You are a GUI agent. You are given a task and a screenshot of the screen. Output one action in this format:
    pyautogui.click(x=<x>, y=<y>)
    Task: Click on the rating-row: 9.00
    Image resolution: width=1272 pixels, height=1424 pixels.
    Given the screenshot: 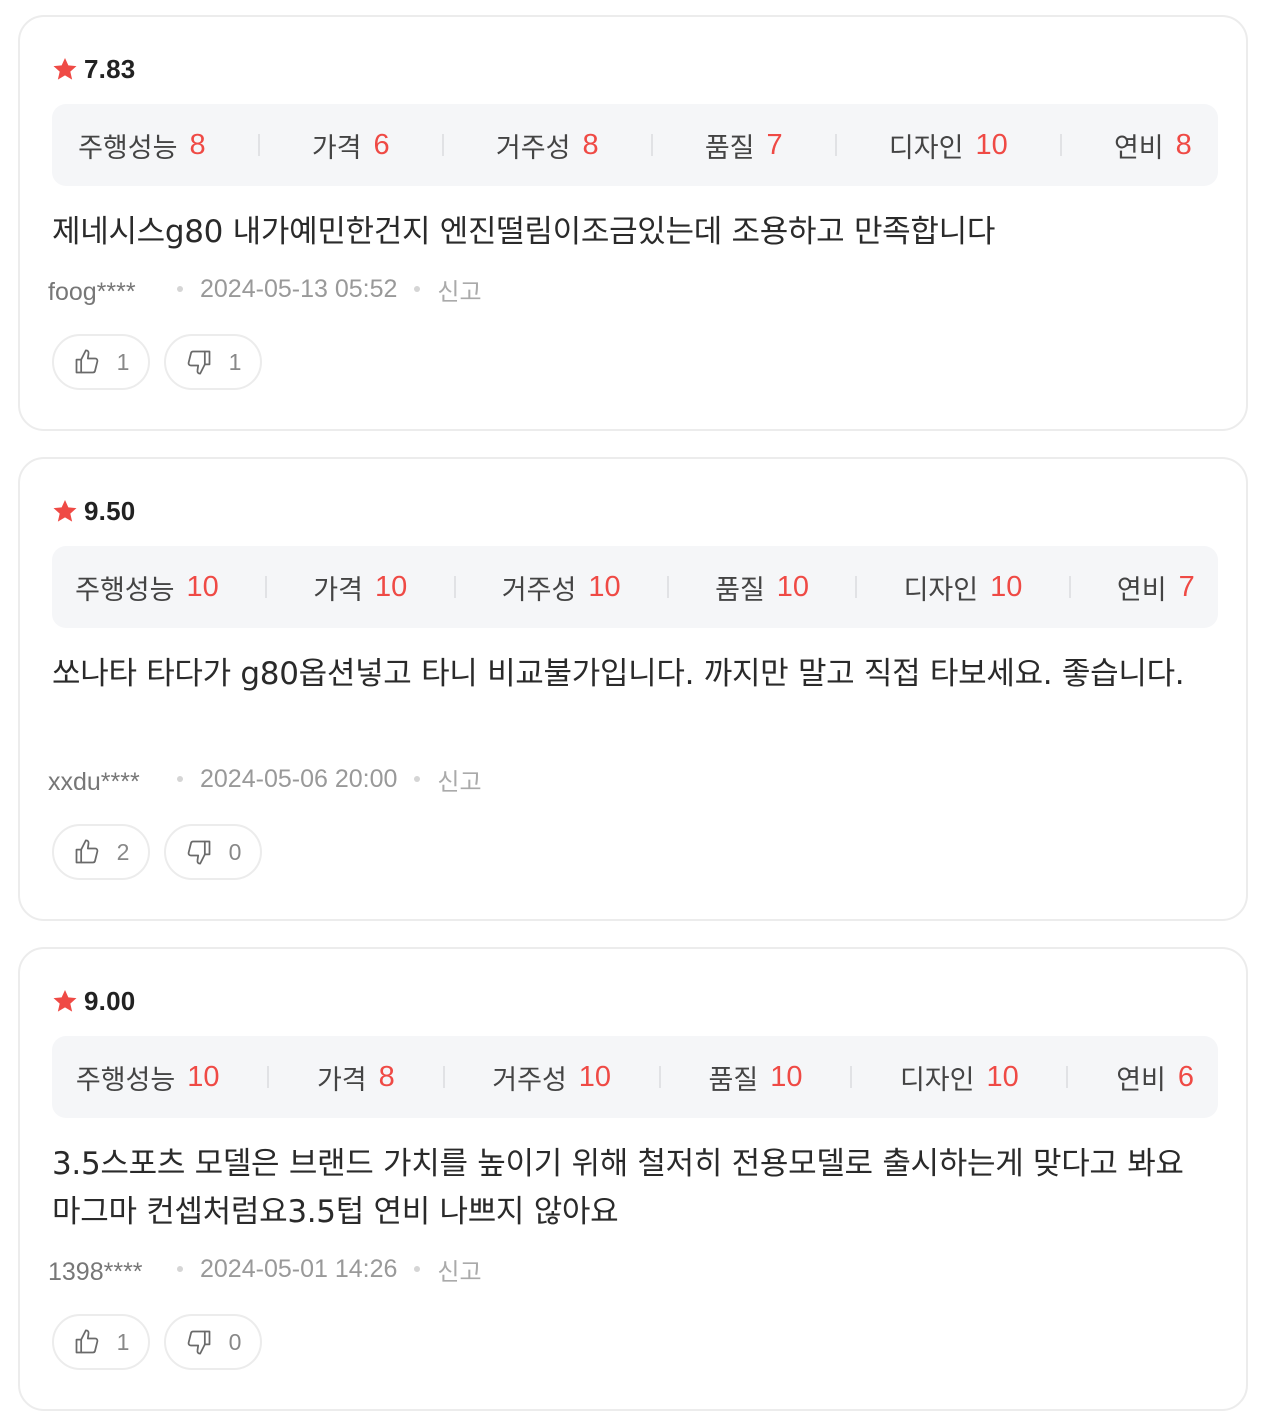 What is the action you would take?
    pyautogui.click(x=93, y=1001)
    